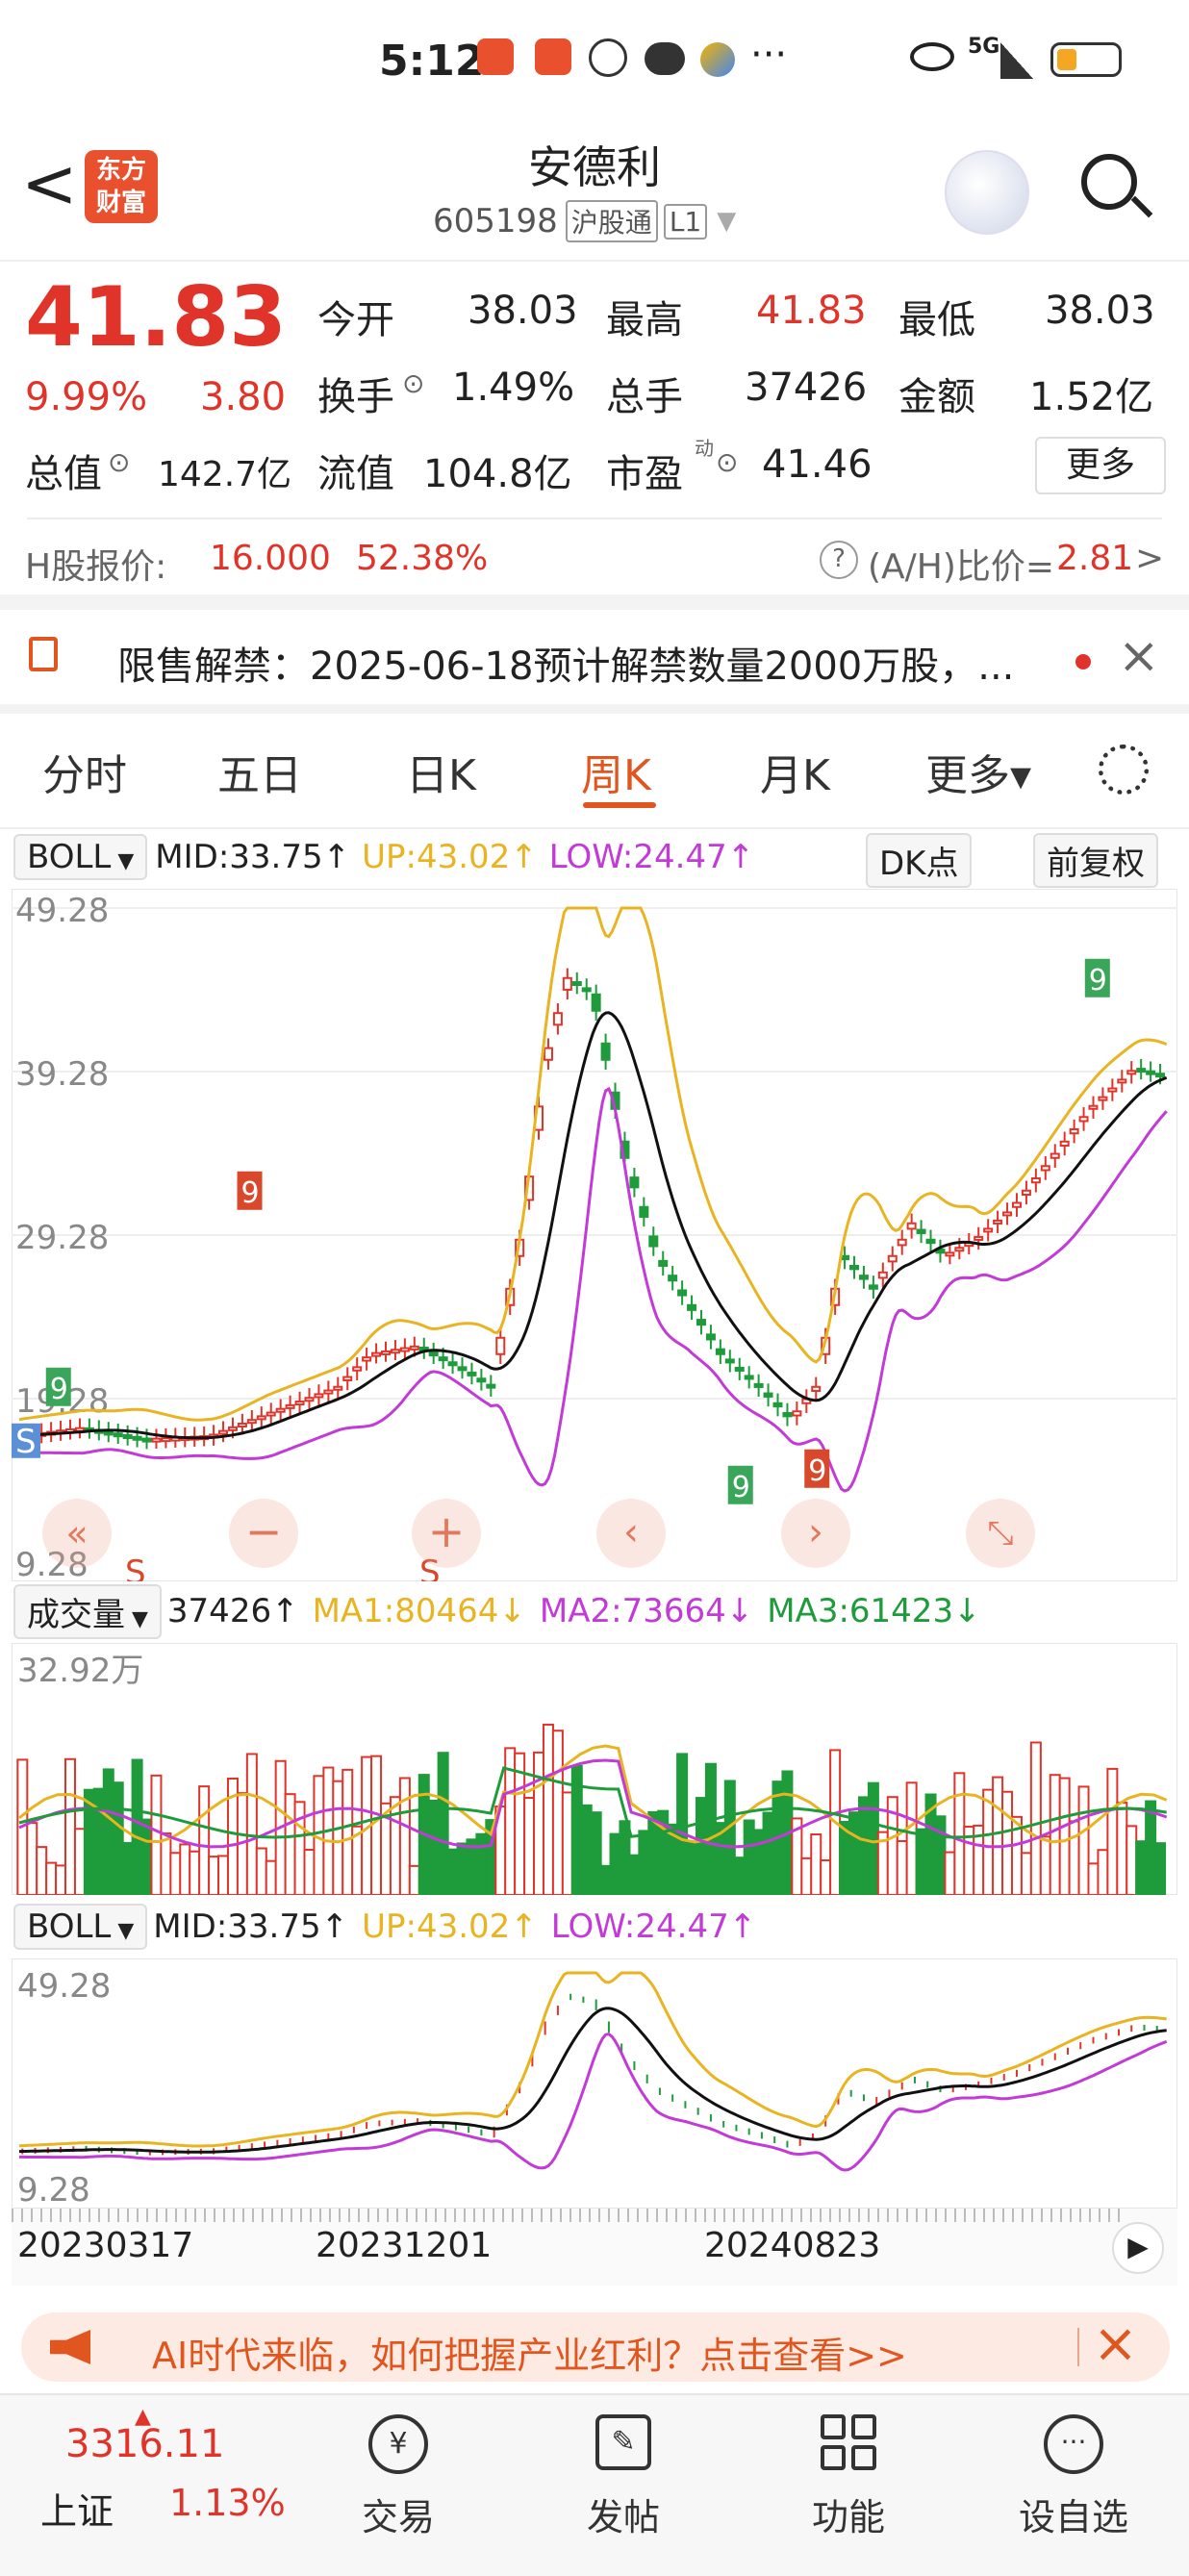 This screenshot has width=1189, height=2576. Describe the element at coordinates (616, 772) in the screenshot. I see `tab-weekly-k: 周K` at that location.